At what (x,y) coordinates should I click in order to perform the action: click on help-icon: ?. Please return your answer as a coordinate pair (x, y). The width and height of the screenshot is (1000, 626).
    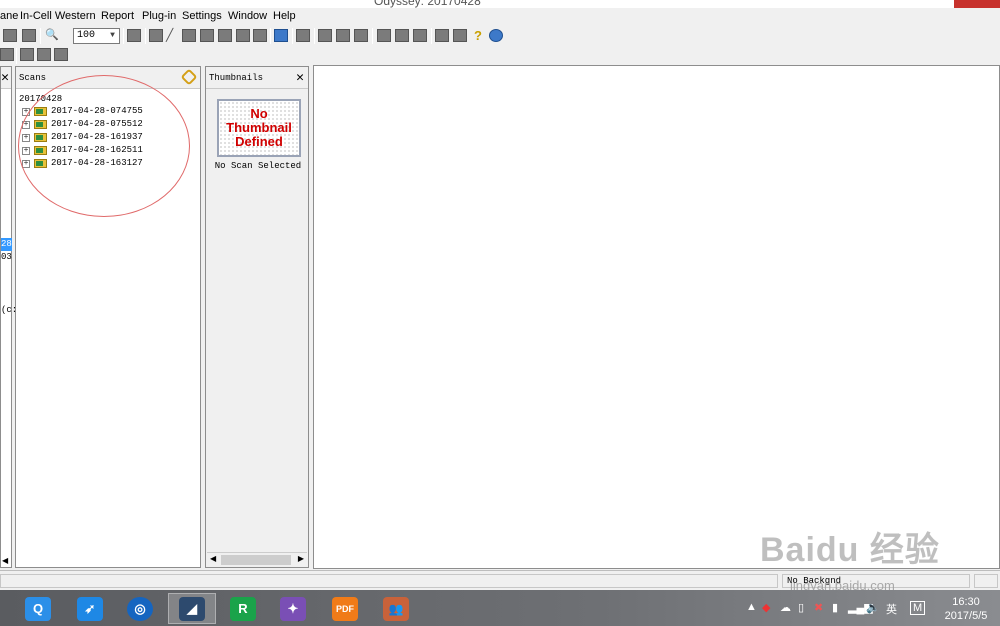
    Looking at the image, I should click on (478, 35).